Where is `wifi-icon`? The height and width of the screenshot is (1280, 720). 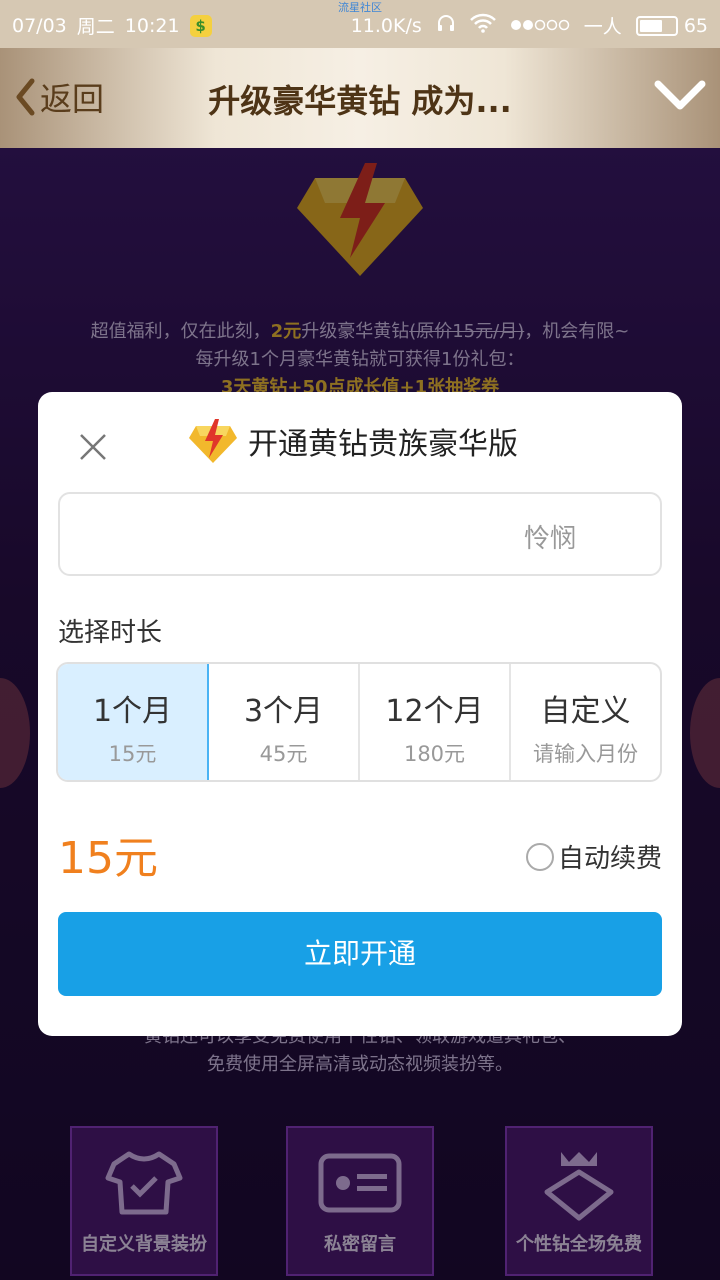 wifi-icon is located at coordinates (482, 25).